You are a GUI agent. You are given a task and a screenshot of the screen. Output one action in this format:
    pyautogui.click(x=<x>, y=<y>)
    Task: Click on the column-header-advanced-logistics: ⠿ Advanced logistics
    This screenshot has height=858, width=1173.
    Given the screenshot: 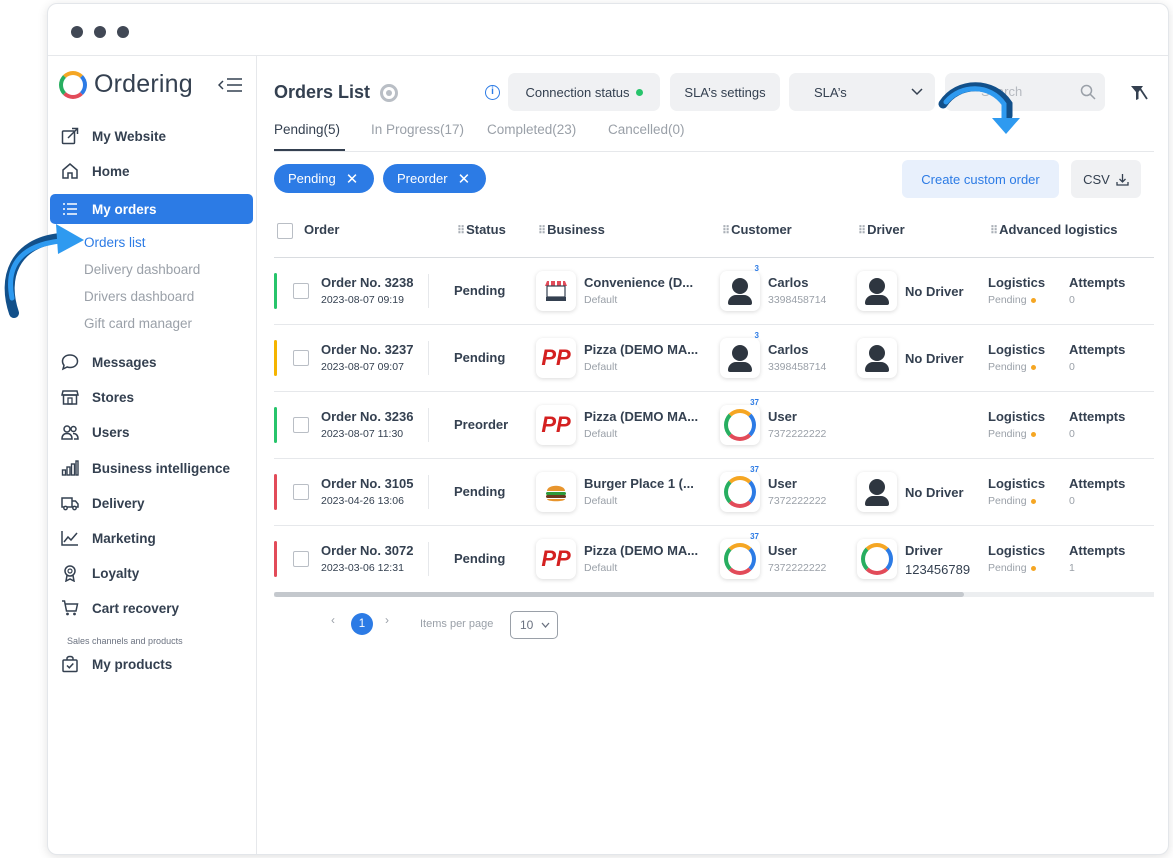 What is the action you would take?
    pyautogui.click(x=1054, y=229)
    